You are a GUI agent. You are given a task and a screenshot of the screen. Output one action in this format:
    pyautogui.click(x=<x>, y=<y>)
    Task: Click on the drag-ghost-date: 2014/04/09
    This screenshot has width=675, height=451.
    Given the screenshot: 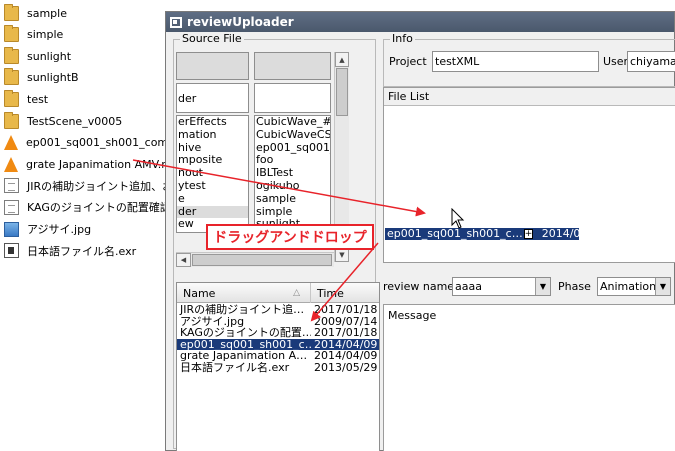 What is the action you would take?
    pyautogui.click(x=560, y=234)
    